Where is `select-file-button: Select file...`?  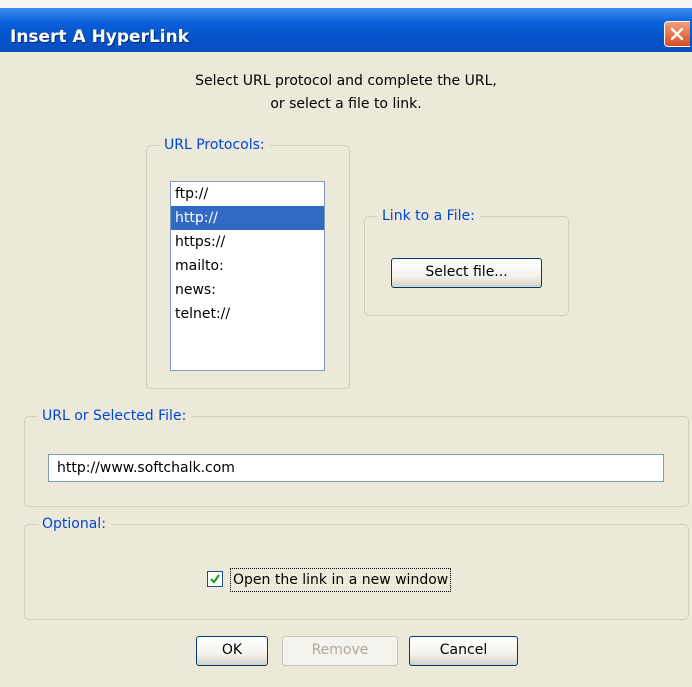 select-file-button: Select file... is located at coordinates (466, 273).